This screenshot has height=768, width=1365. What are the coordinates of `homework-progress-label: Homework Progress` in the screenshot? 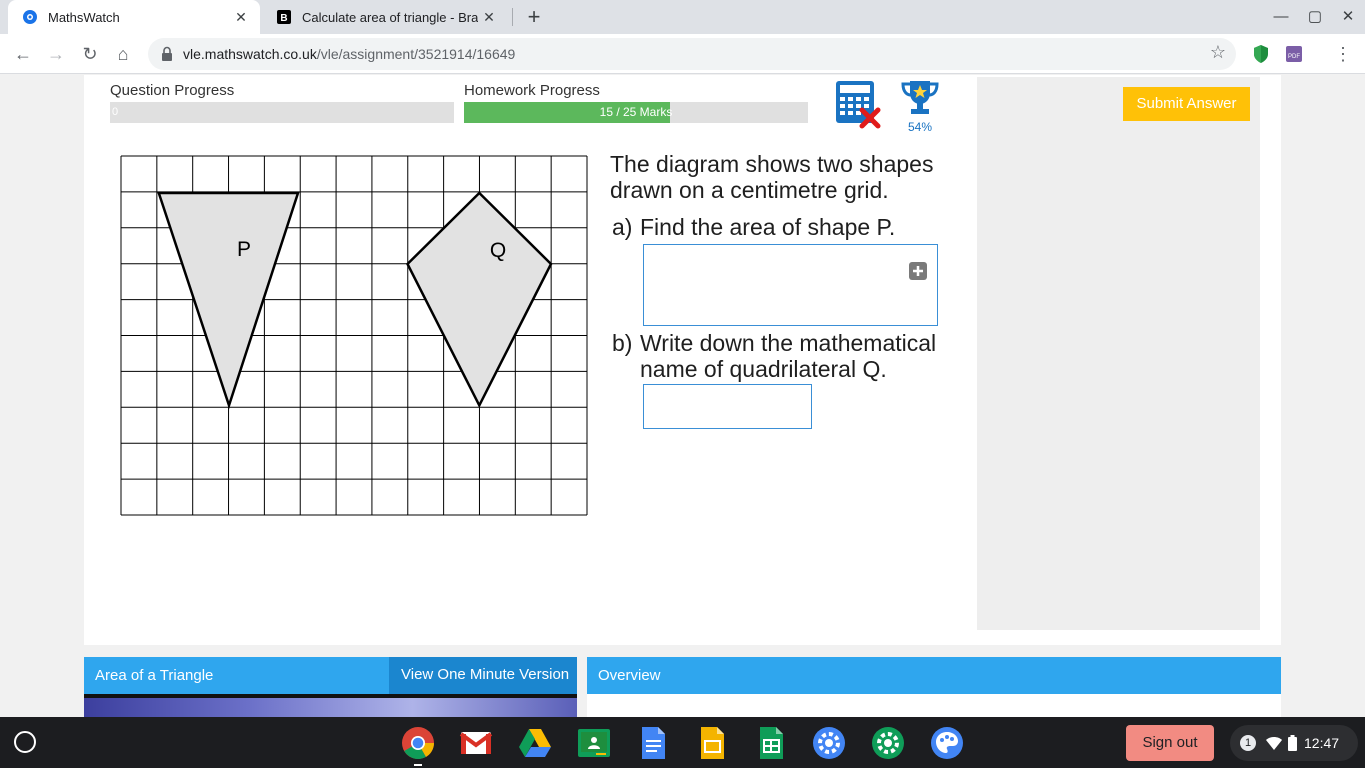 It's located at (532, 90).